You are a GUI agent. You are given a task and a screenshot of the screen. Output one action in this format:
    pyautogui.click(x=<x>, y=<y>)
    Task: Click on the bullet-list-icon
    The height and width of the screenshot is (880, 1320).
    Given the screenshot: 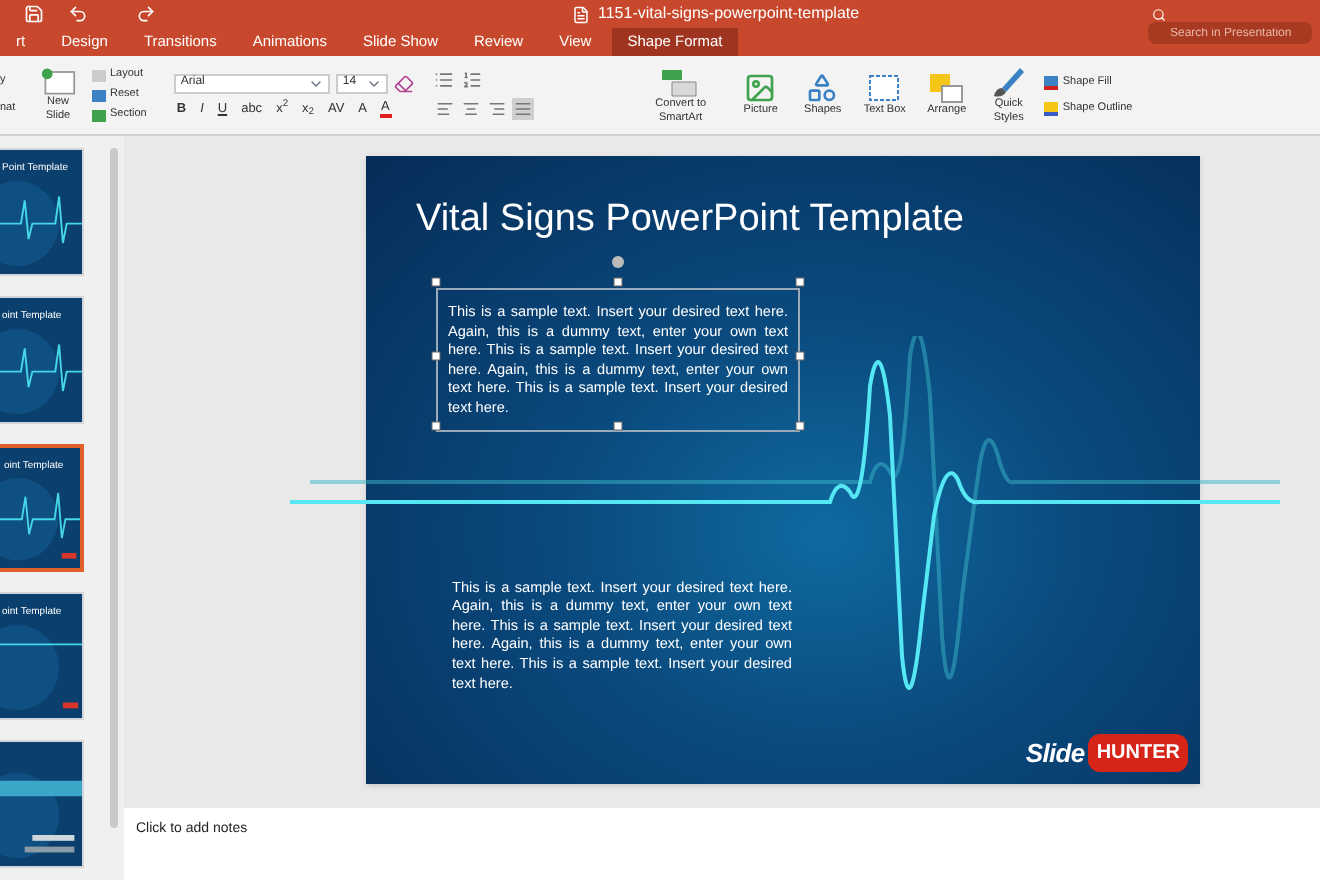 What is the action you would take?
    pyautogui.click(x=444, y=80)
    